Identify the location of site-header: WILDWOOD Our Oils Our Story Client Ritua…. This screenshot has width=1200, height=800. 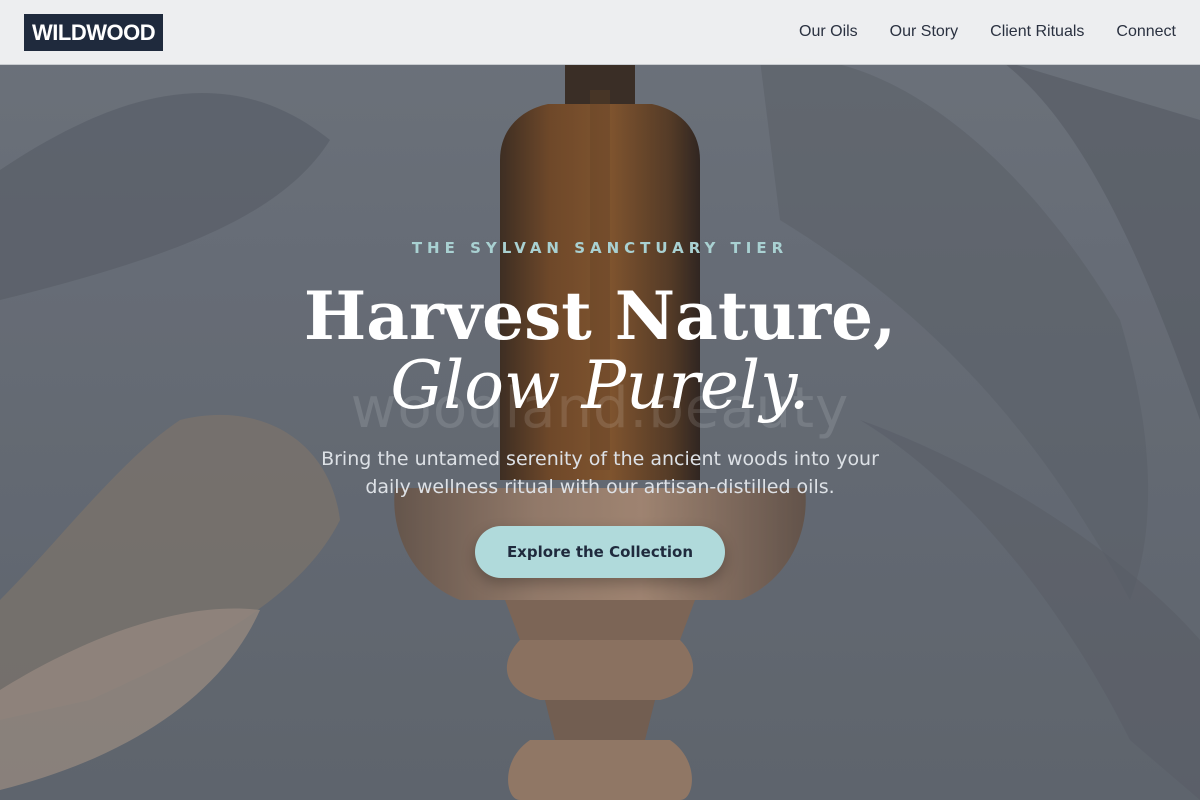
(600, 32).